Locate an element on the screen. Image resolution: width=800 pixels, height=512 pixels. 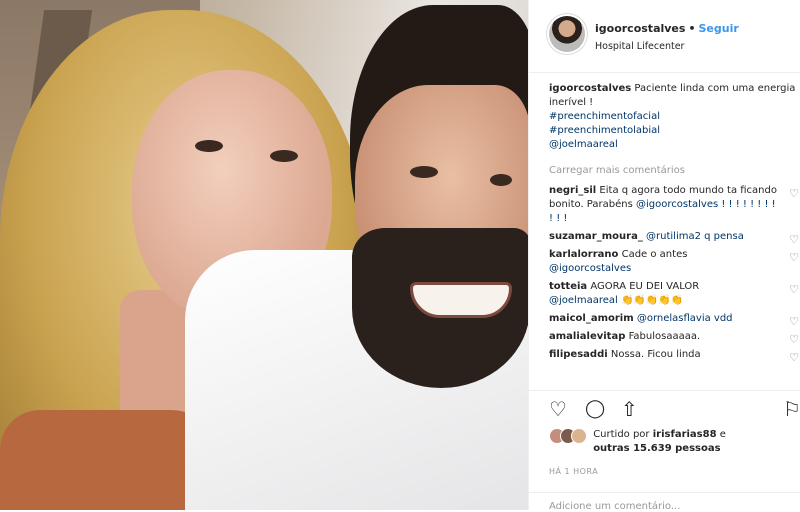
comment-username: filipesaddi is located at coordinates (578, 354).